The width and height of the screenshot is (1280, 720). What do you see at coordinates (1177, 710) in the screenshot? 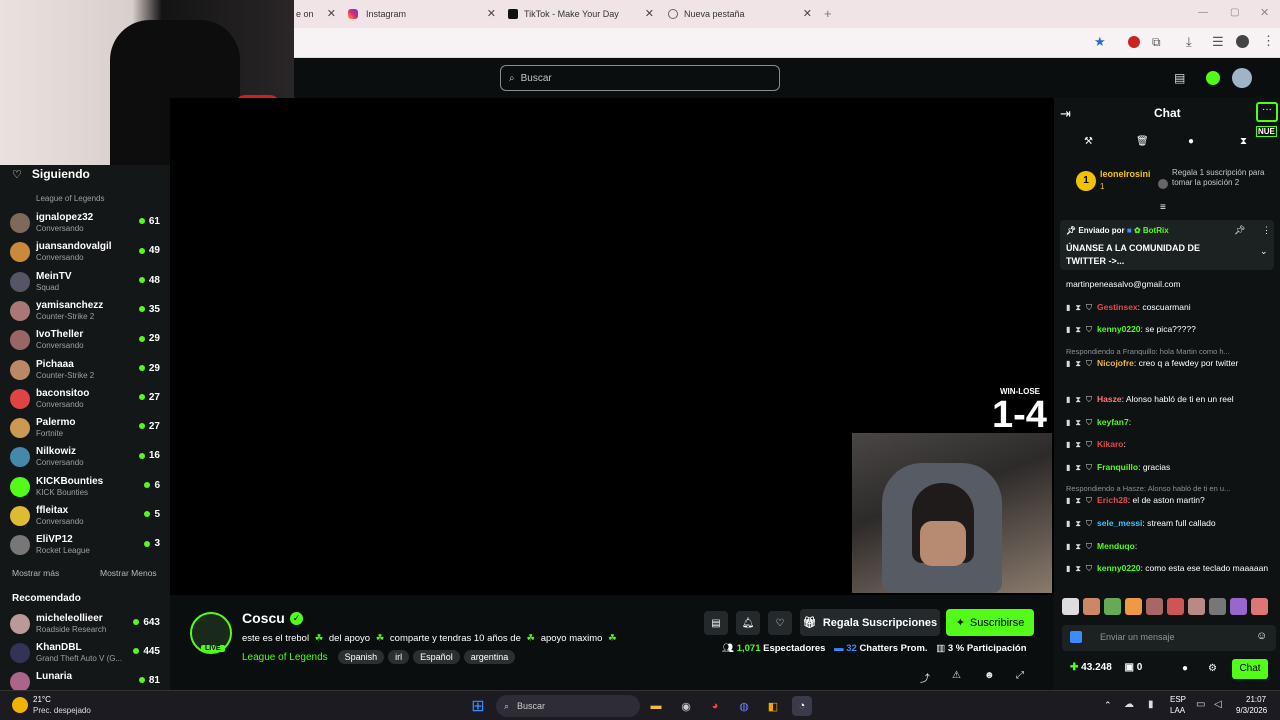
I see `language-layout: LAA` at bounding box center [1177, 710].